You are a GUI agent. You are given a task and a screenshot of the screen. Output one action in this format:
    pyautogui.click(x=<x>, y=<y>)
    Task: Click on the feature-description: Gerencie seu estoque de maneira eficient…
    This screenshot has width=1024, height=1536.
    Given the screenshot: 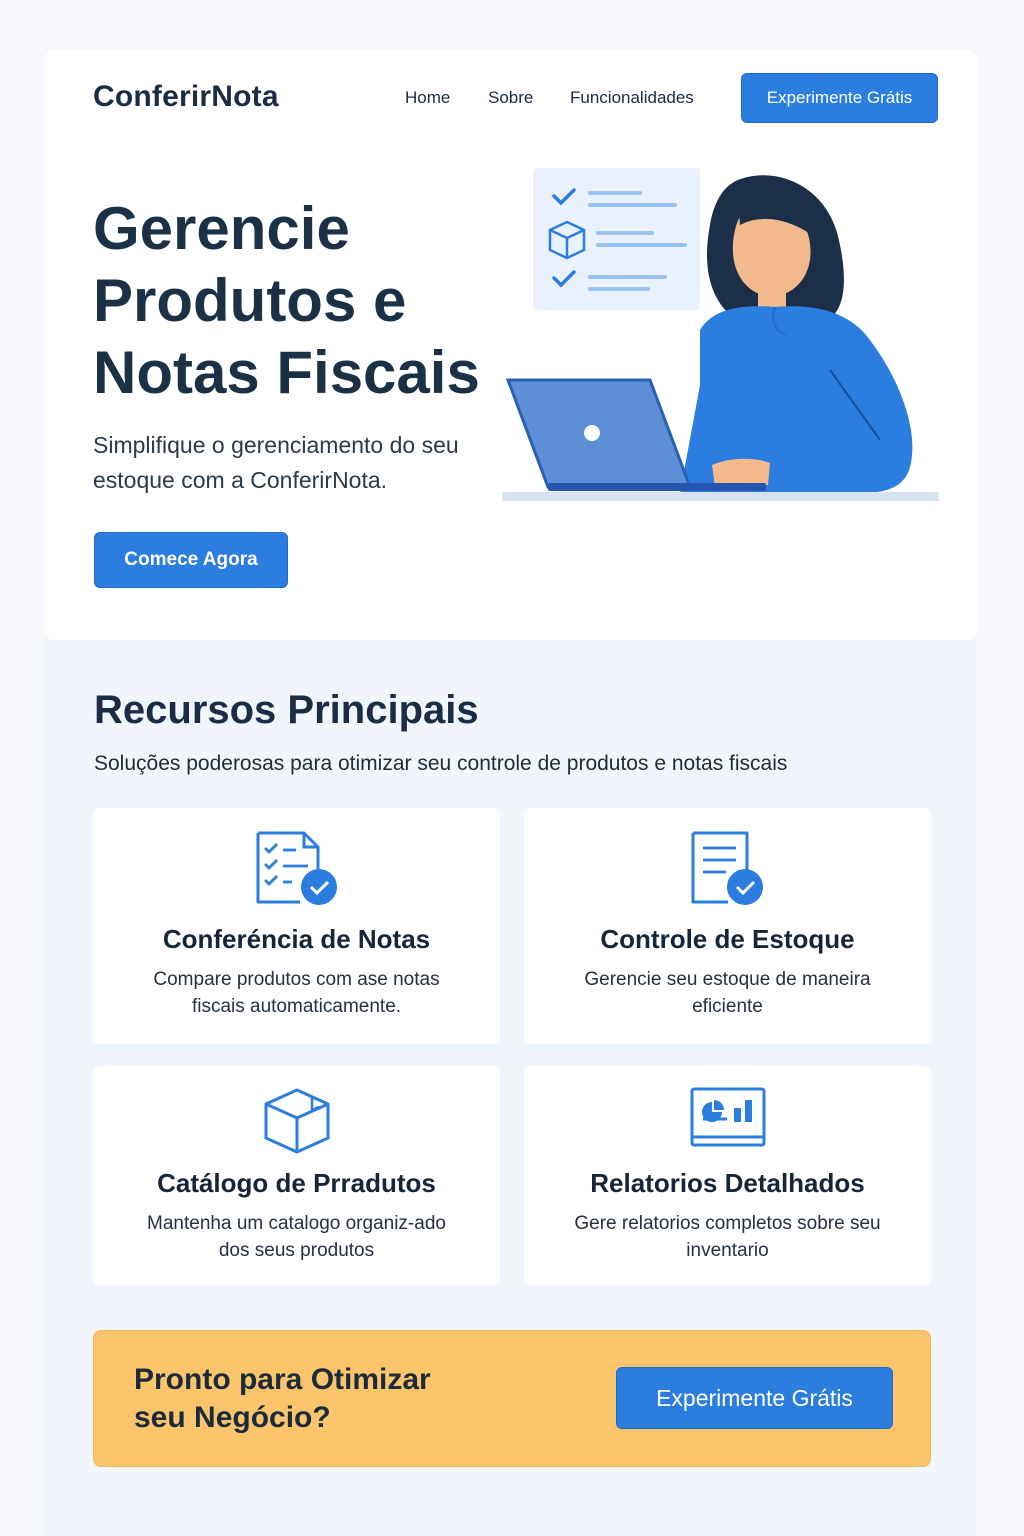 What is the action you would take?
    pyautogui.click(x=727, y=993)
    